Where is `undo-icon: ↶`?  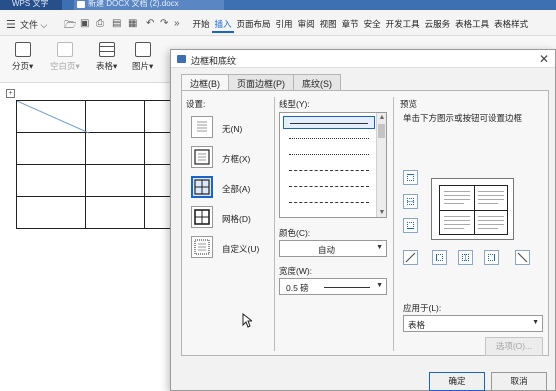 undo-icon: ↶ is located at coordinates (150, 23).